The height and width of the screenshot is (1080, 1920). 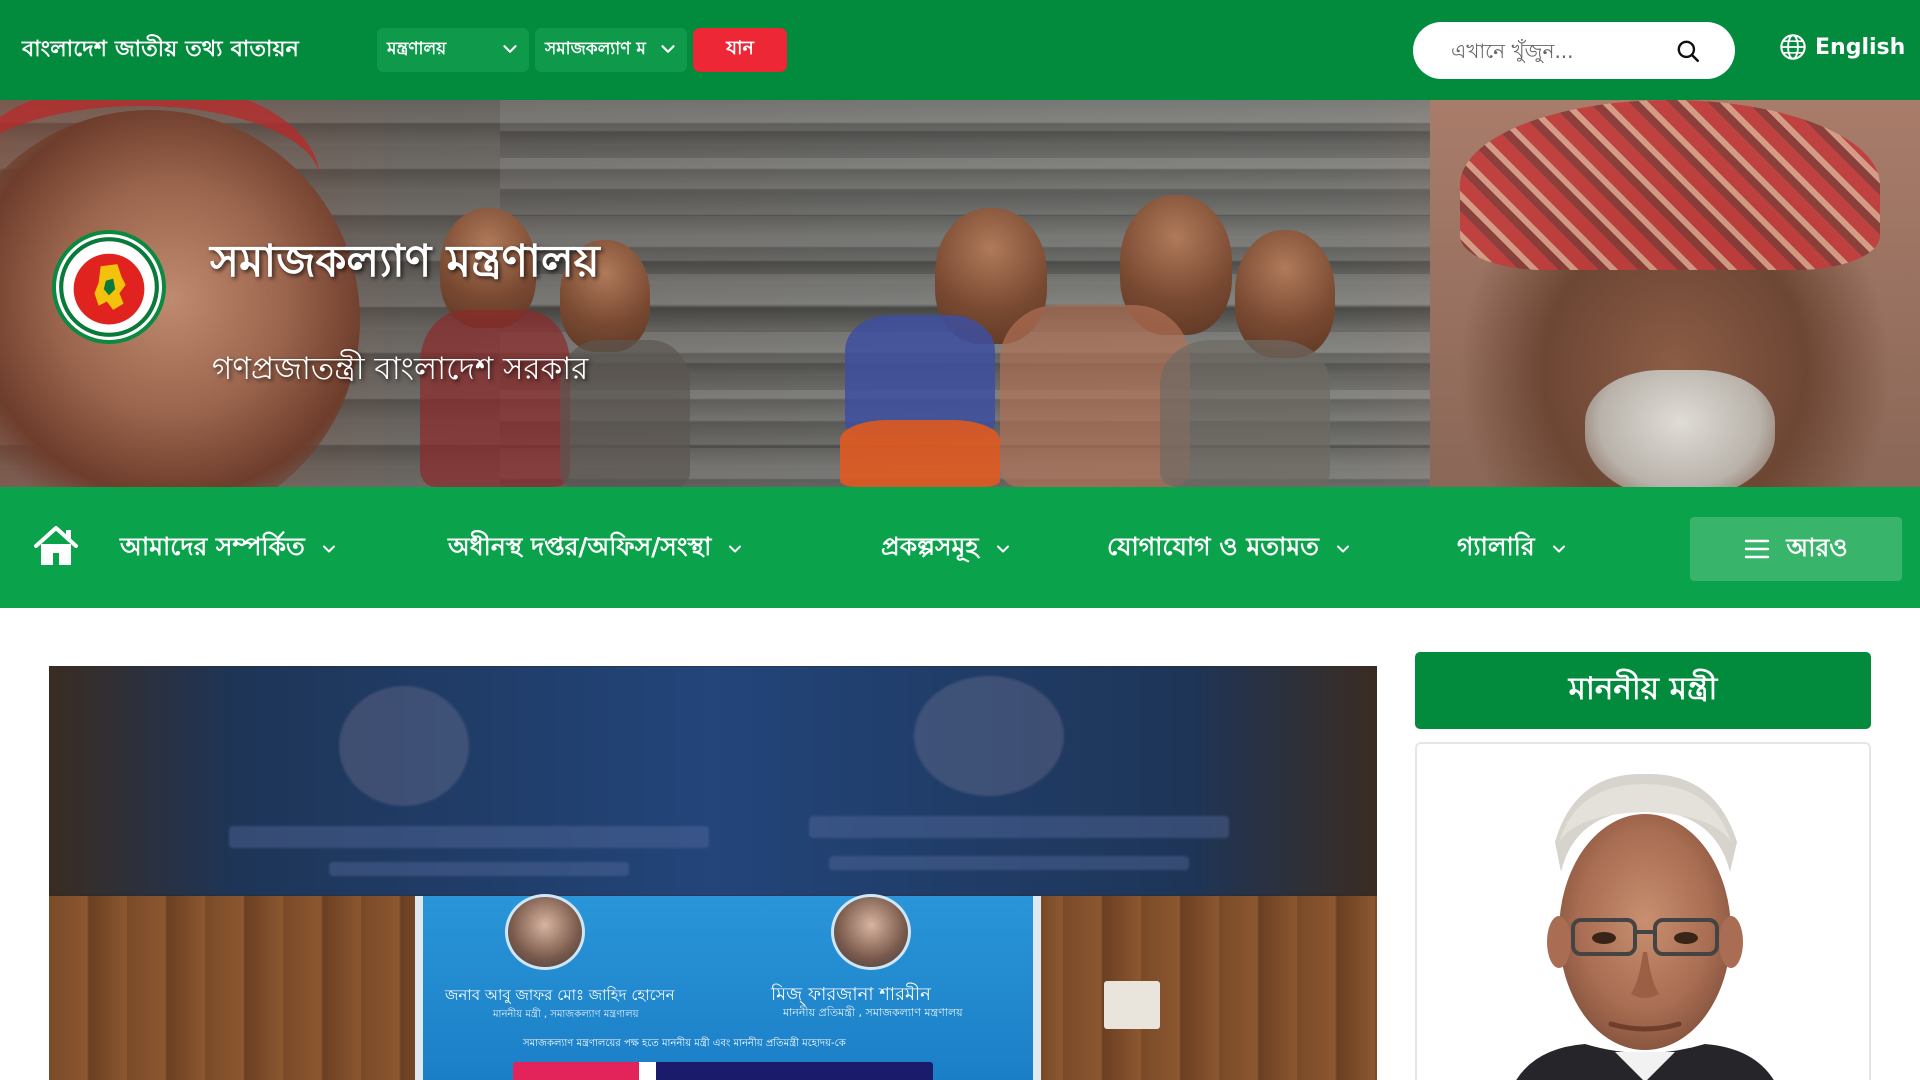 I want to click on ministry-select: মন্ত্রণালয়, so click(x=453, y=50).